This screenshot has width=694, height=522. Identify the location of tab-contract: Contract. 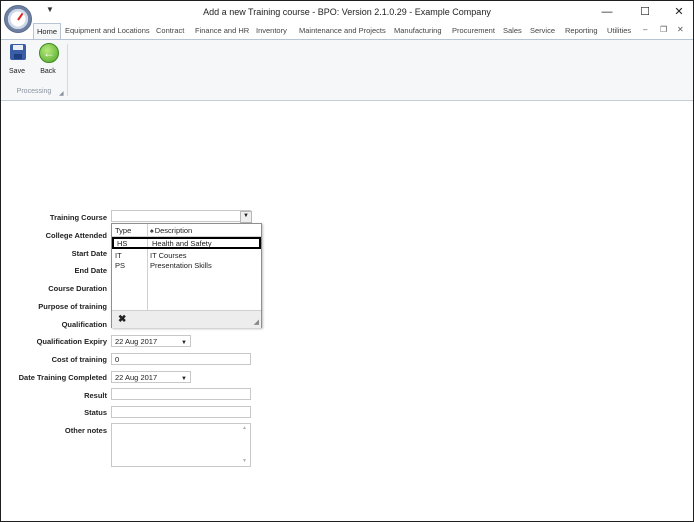
(170, 30).